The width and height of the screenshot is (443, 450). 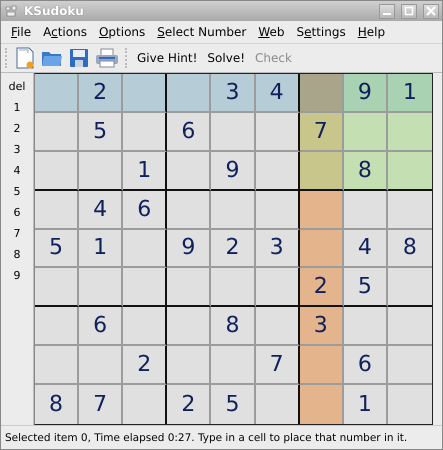 I want to click on number-item: 8, so click(x=17, y=255).